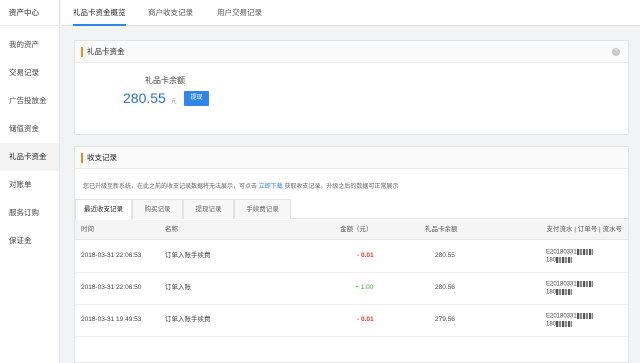  Describe the element at coordinates (170, 187) in the screenshot. I see `notice-prefix: 您已升级至新系统，在此之前的收支记录数据将无法展示，可点击` at that location.